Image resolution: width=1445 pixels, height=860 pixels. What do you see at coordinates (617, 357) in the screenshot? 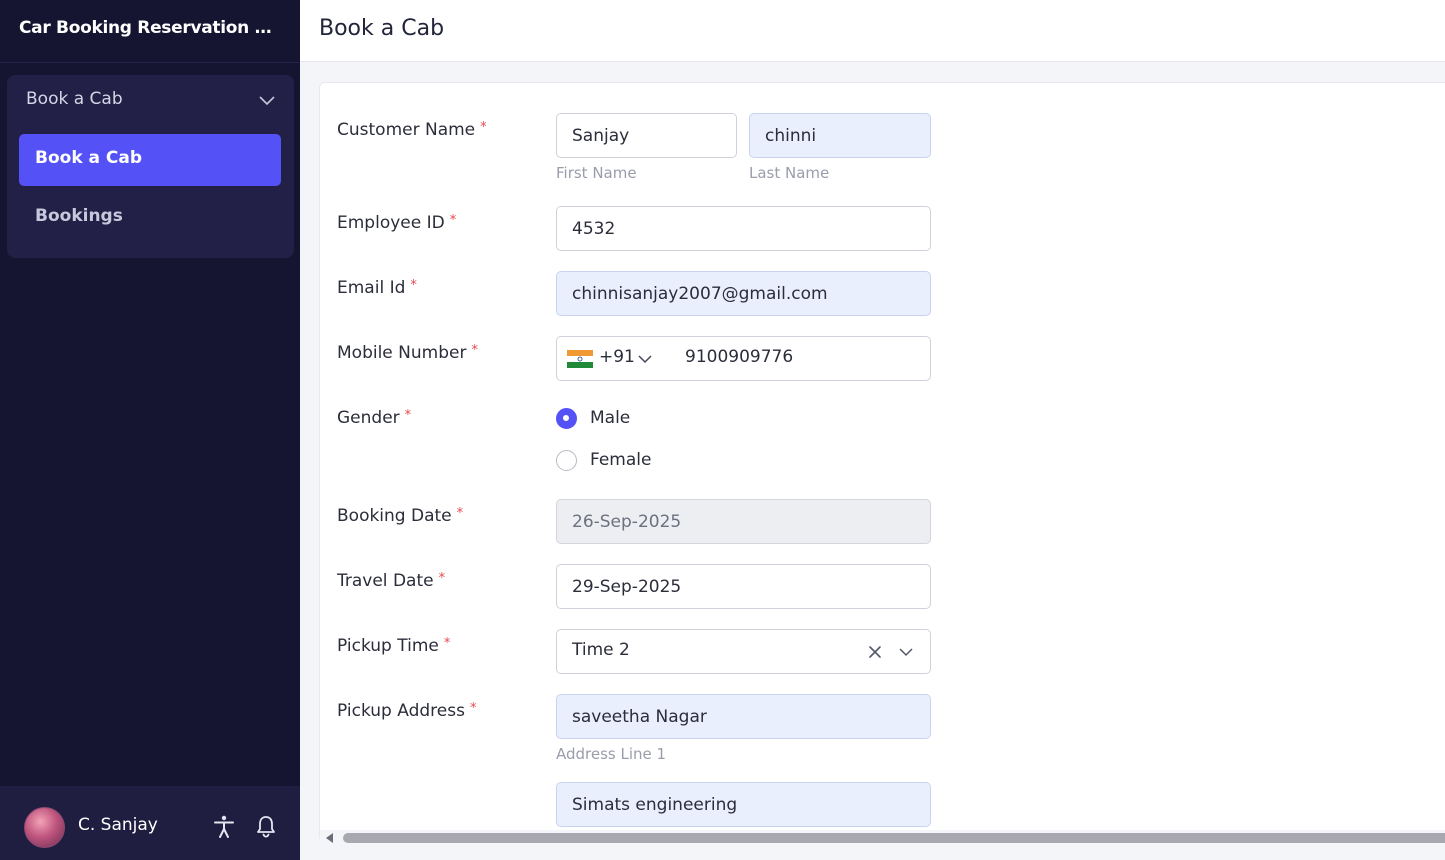
I see `country-code: +91` at bounding box center [617, 357].